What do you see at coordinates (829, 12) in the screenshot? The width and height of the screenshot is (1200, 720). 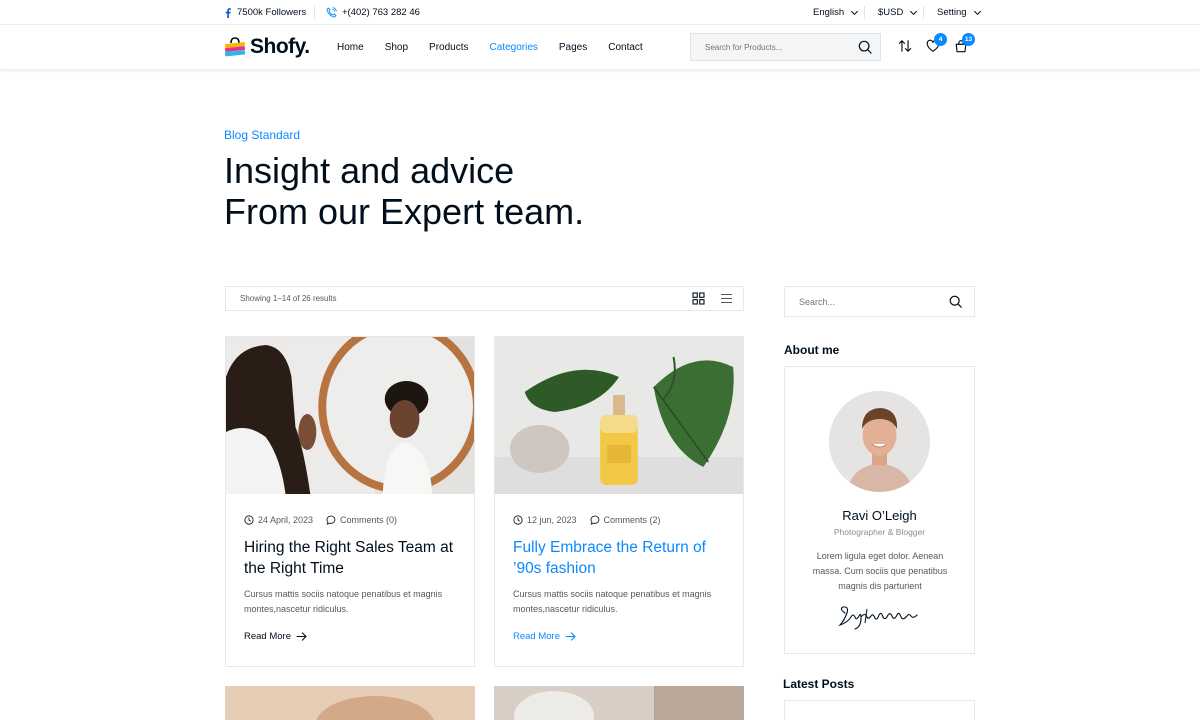 I see `language-label: English` at bounding box center [829, 12].